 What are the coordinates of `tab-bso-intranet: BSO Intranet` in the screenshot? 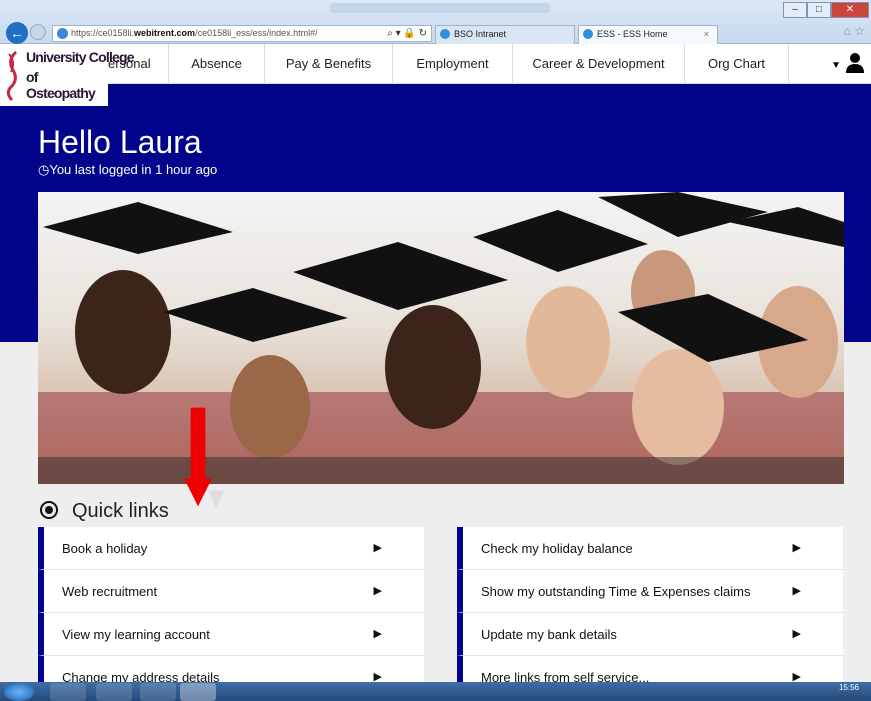 It's located at (505, 34).